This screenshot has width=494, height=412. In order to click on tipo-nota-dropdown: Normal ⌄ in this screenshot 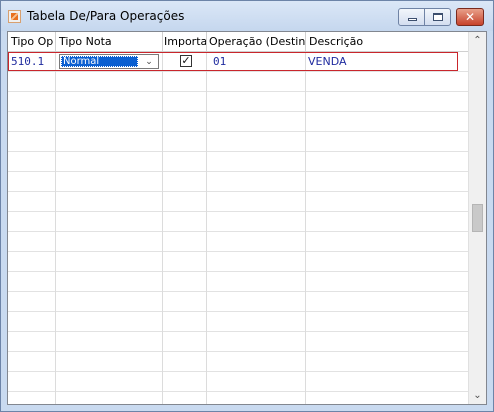, I will do `click(109, 61)`.